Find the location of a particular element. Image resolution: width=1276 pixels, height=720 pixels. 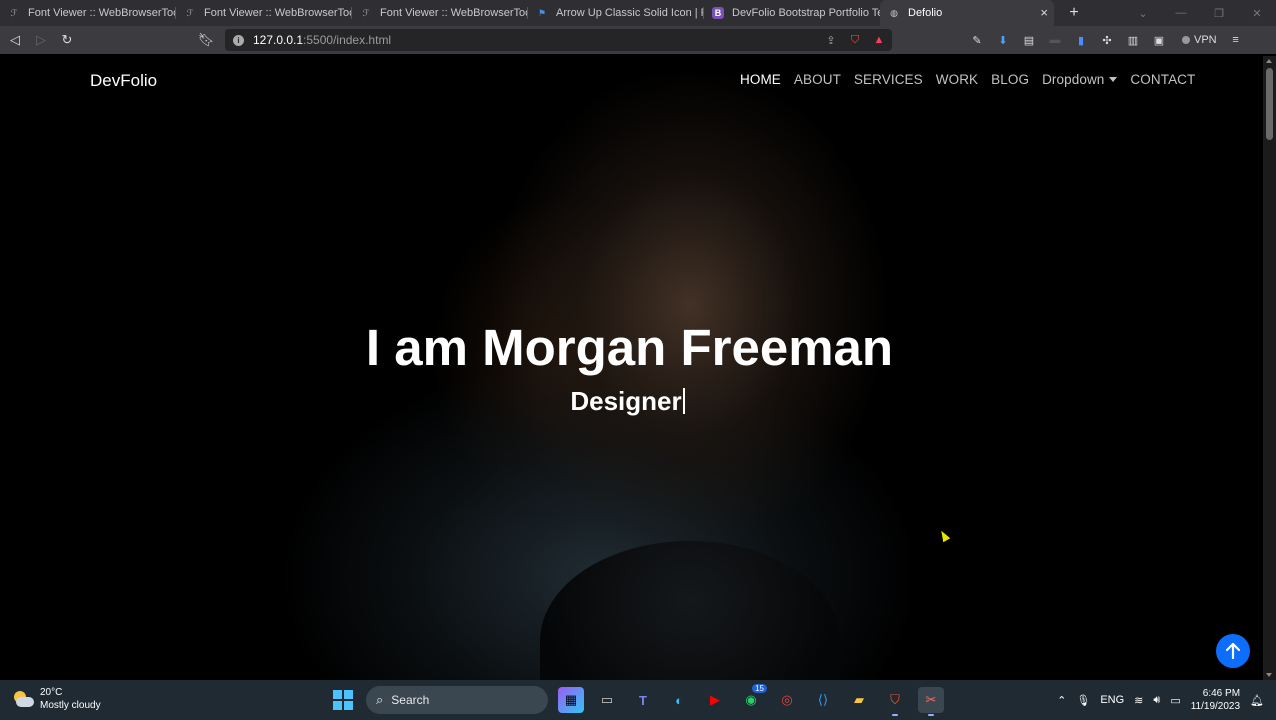

close-tab-icon: × is located at coordinates (1044, 12).